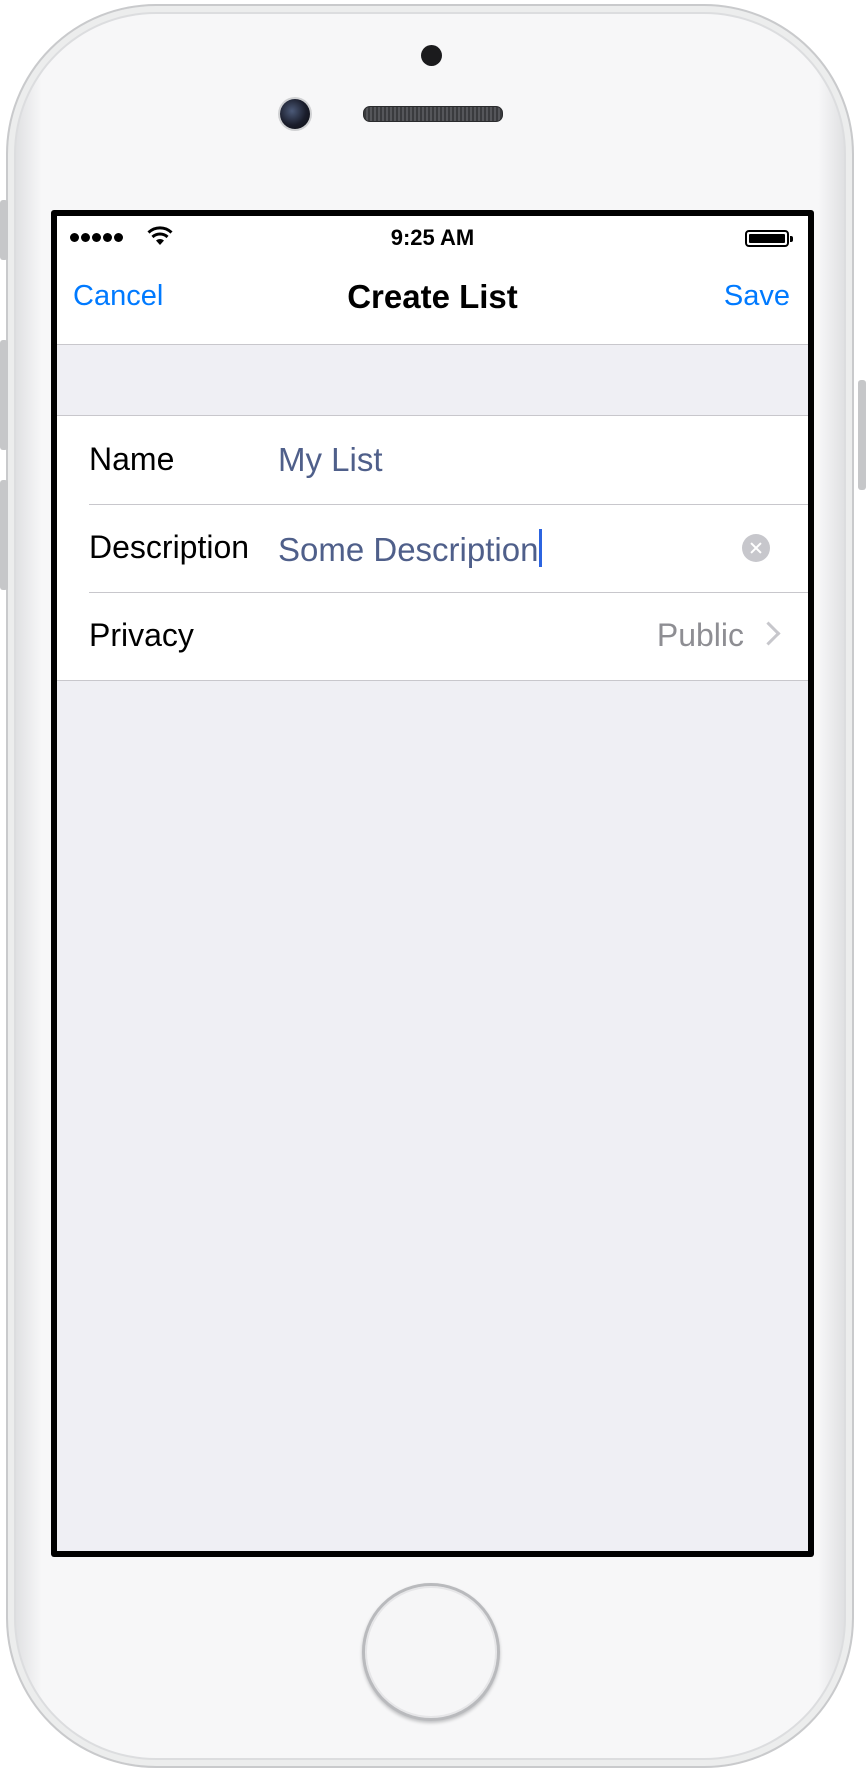 The image size is (866, 1772). Describe the element at coordinates (862, 435) in the screenshot. I see `power-button` at that location.